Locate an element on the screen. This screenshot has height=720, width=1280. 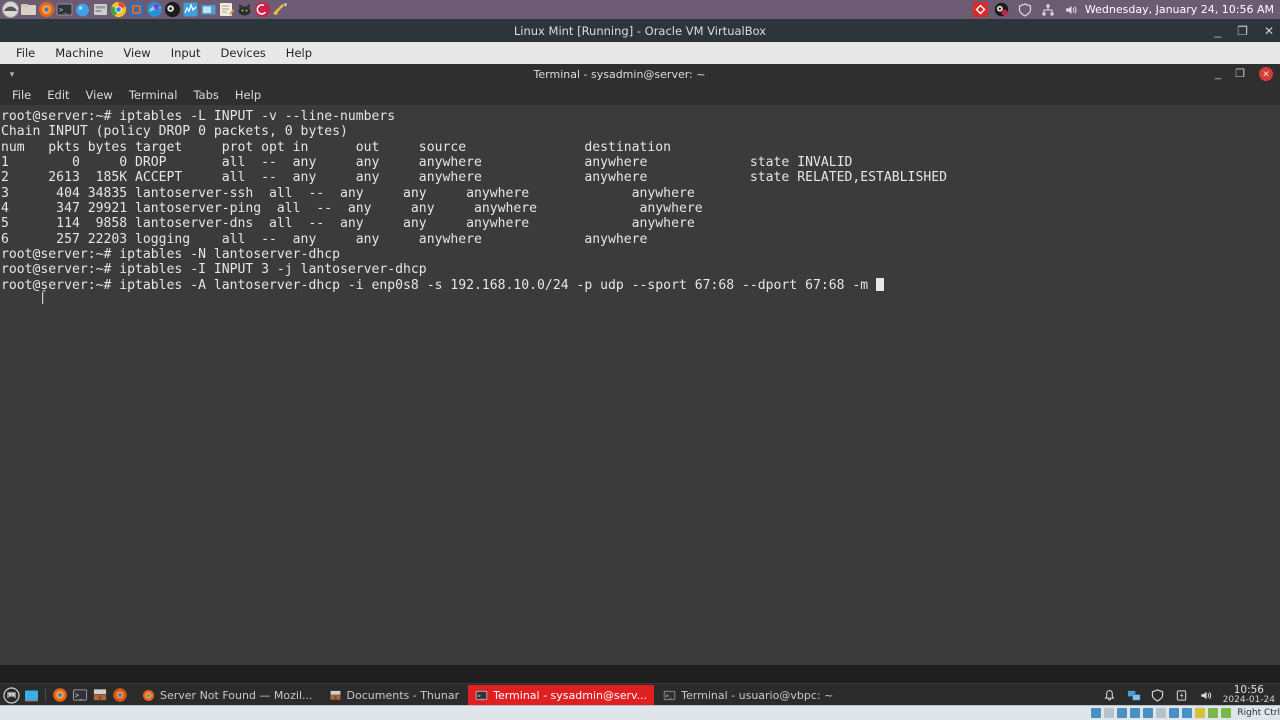
sharedfolder-status-icon is located at coordinates (1161, 713).